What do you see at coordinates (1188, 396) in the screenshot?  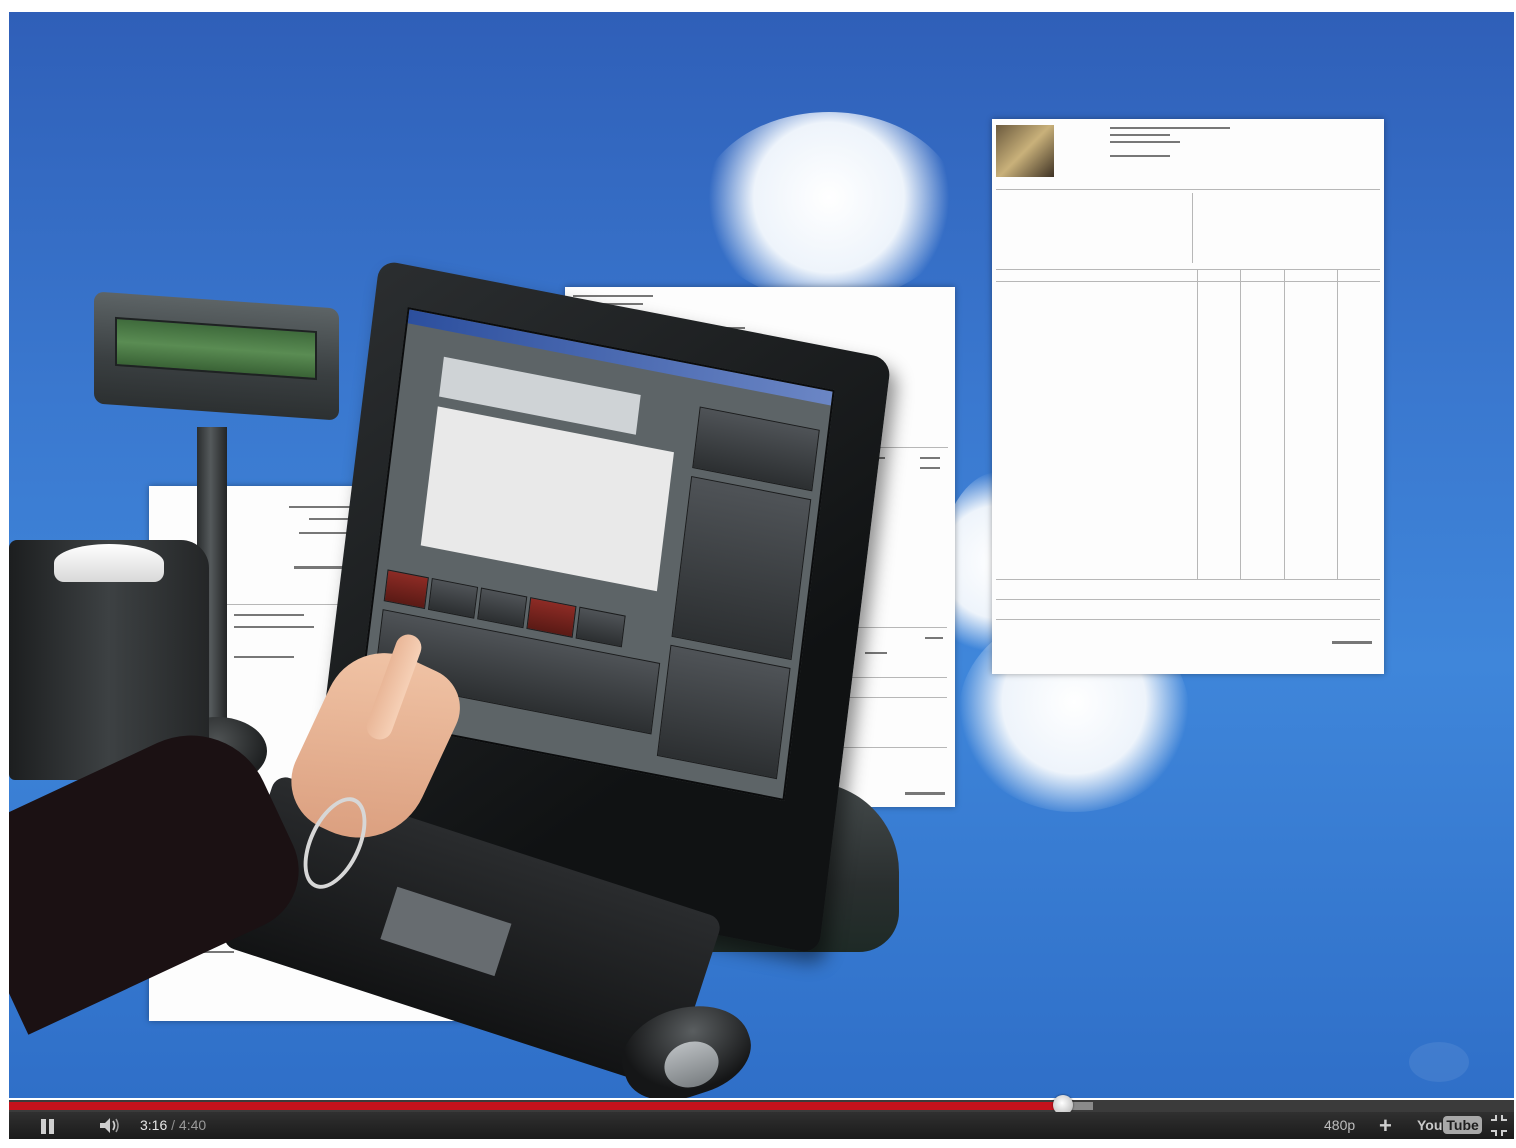 I see `invoice-document-right` at bounding box center [1188, 396].